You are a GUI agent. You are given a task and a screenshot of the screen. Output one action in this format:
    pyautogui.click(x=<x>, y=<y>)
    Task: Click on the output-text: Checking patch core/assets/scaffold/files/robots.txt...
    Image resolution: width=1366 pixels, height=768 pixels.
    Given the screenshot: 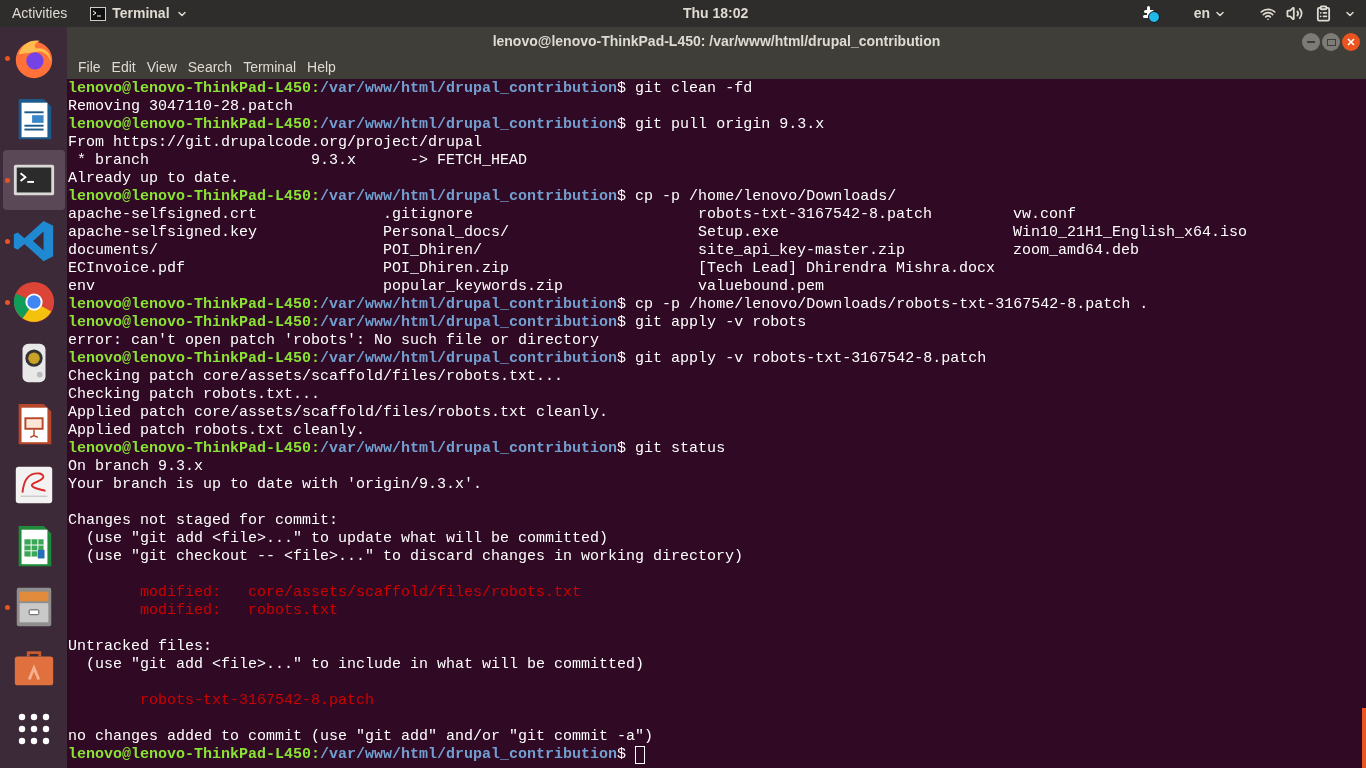 What is the action you would take?
    pyautogui.click(x=316, y=377)
    